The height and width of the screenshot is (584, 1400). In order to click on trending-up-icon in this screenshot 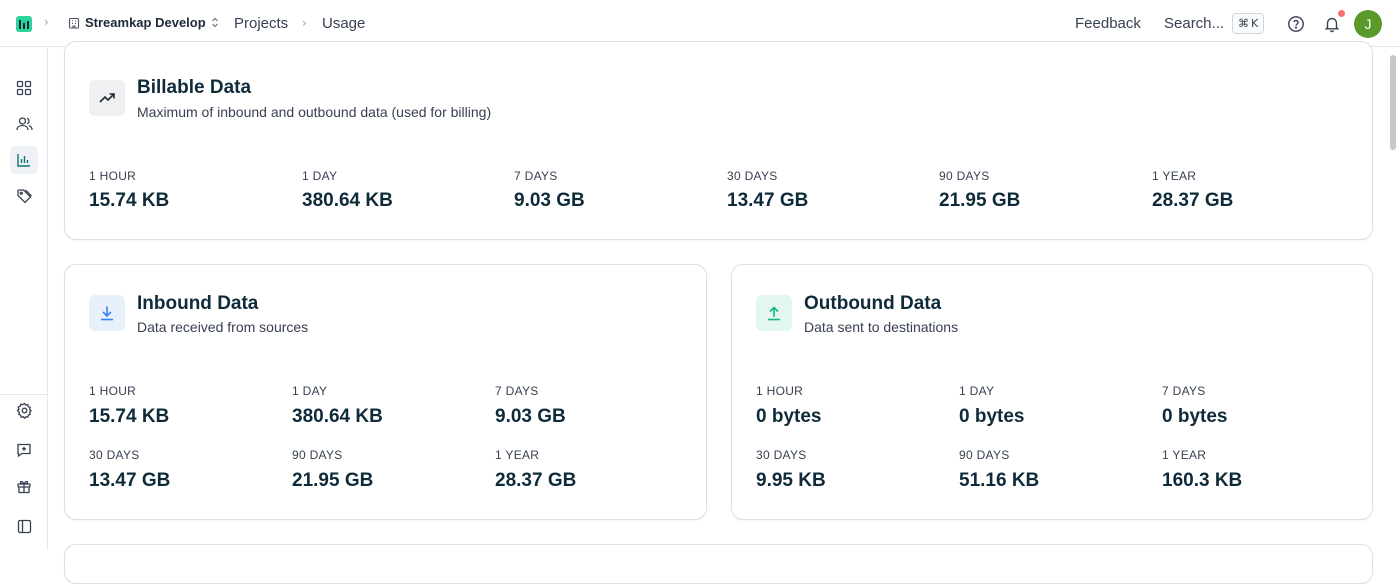, I will do `click(107, 98)`.